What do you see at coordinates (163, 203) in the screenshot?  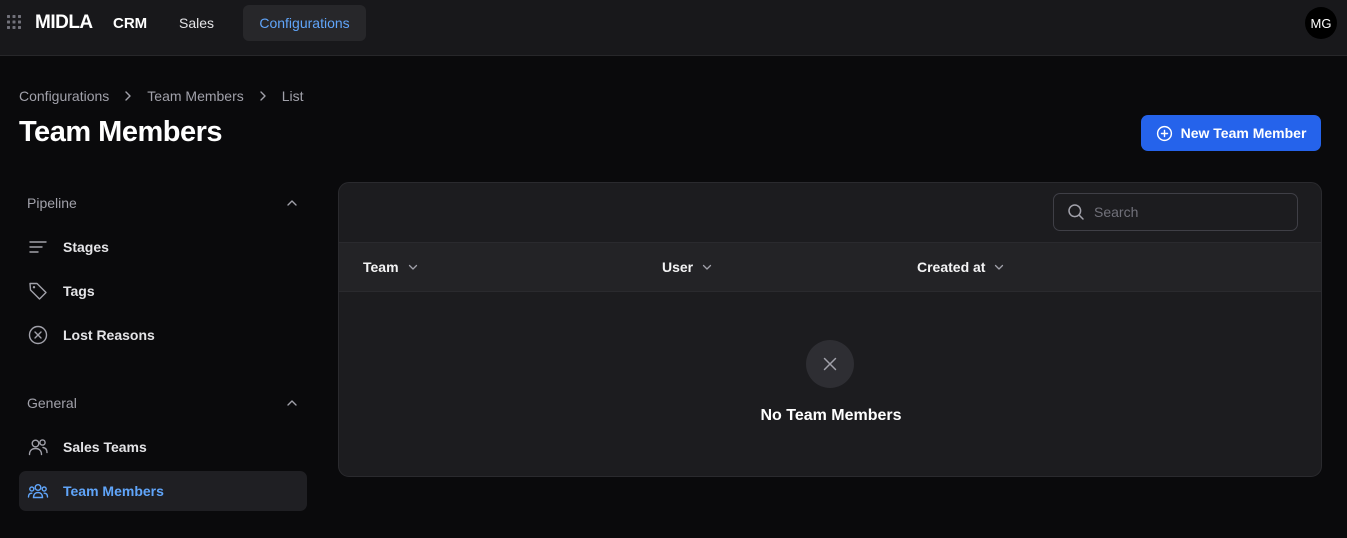 I see `sidebar-group-pipeline: Pipeline` at bounding box center [163, 203].